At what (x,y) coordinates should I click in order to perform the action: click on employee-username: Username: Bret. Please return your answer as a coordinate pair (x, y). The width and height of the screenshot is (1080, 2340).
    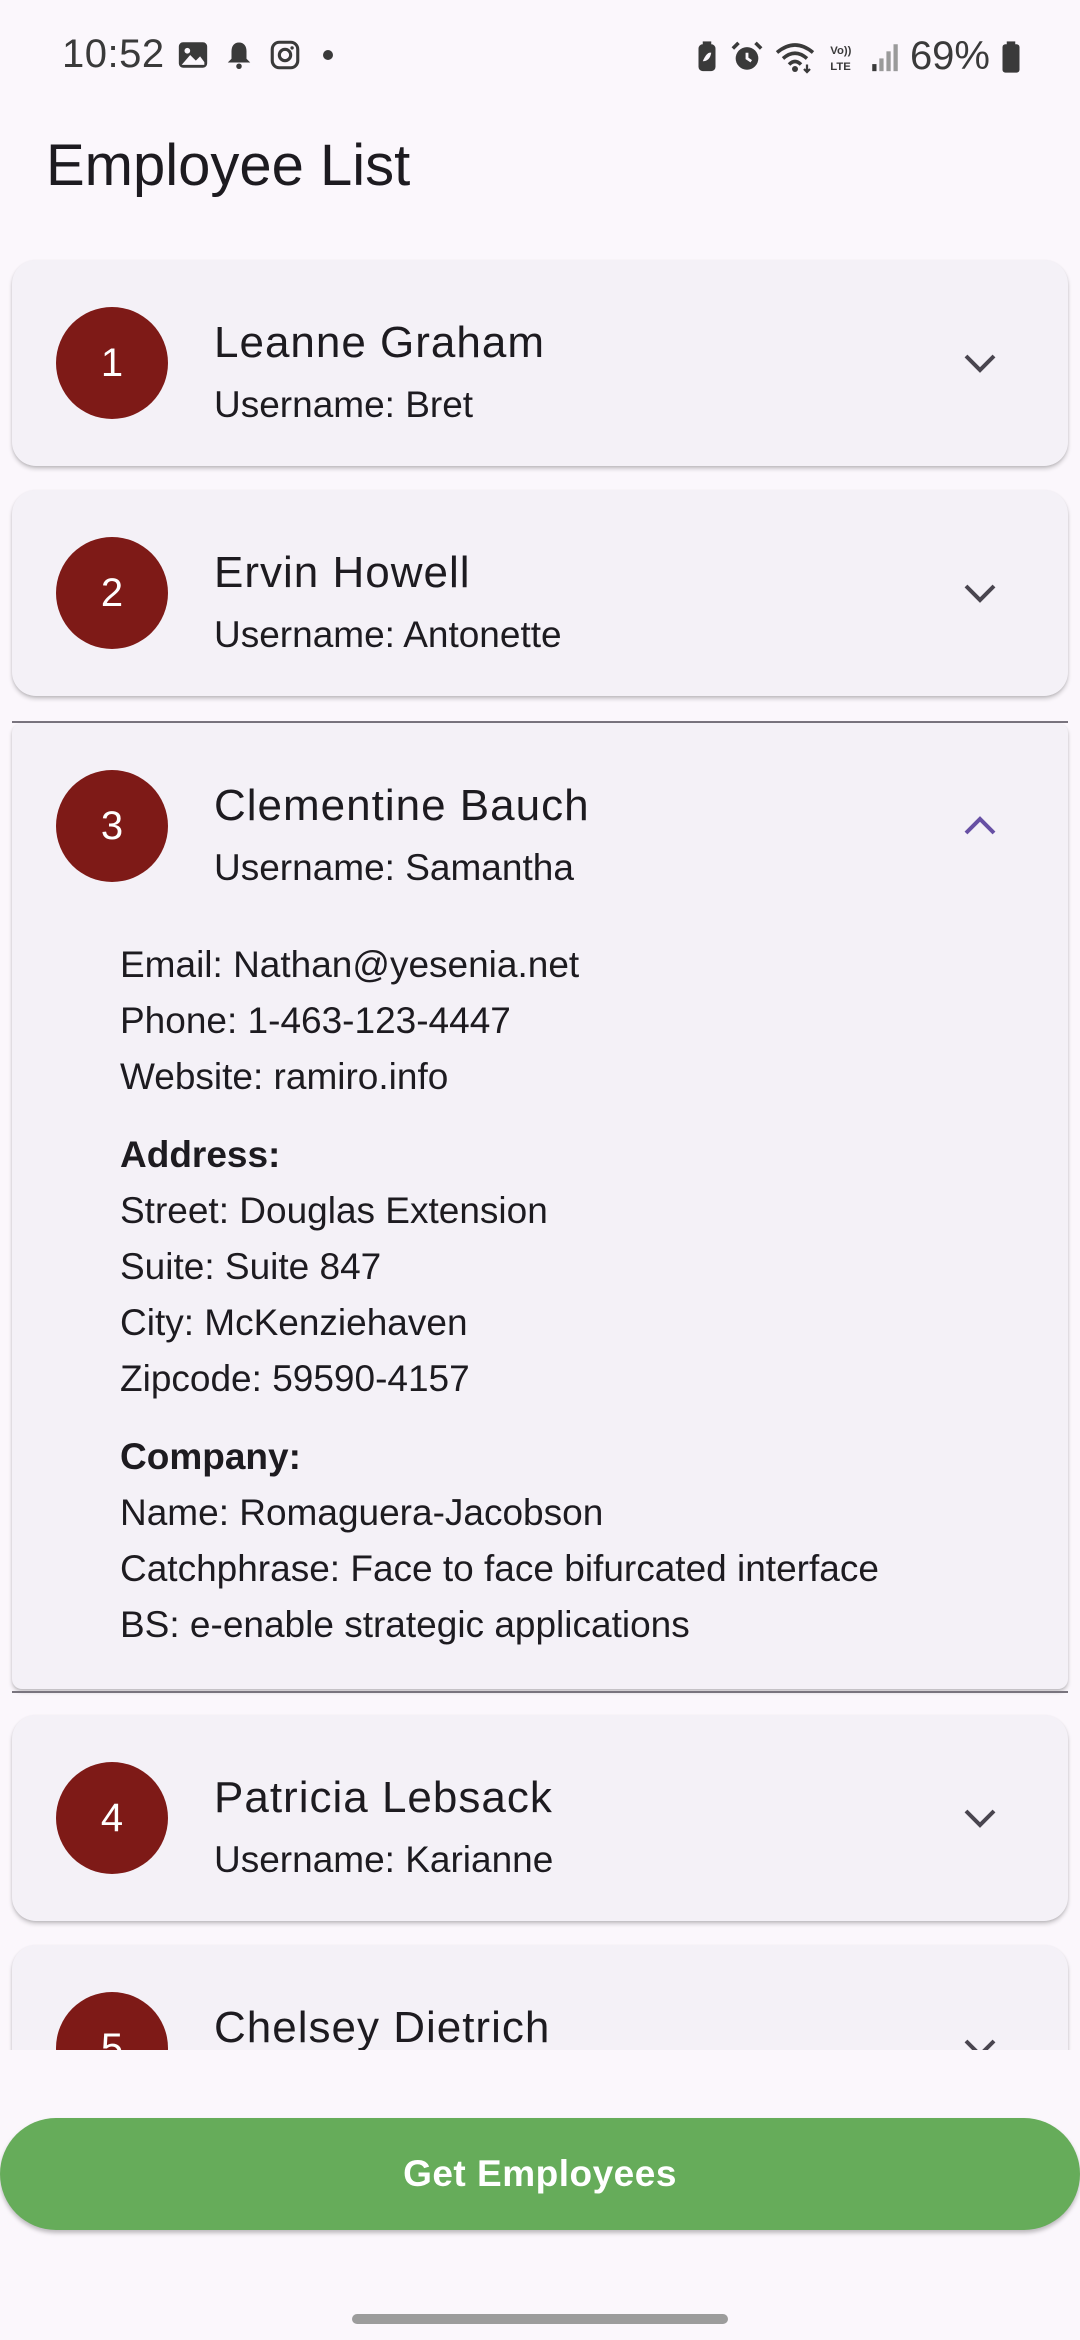
    Looking at the image, I should click on (344, 404).